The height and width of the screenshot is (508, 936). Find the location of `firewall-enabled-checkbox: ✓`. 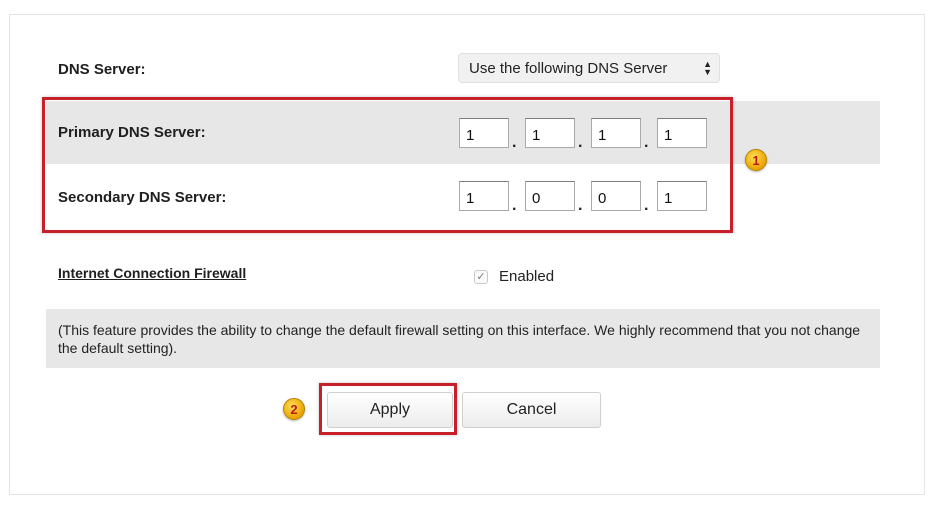

firewall-enabled-checkbox: ✓ is located at coordinates (481, 277).